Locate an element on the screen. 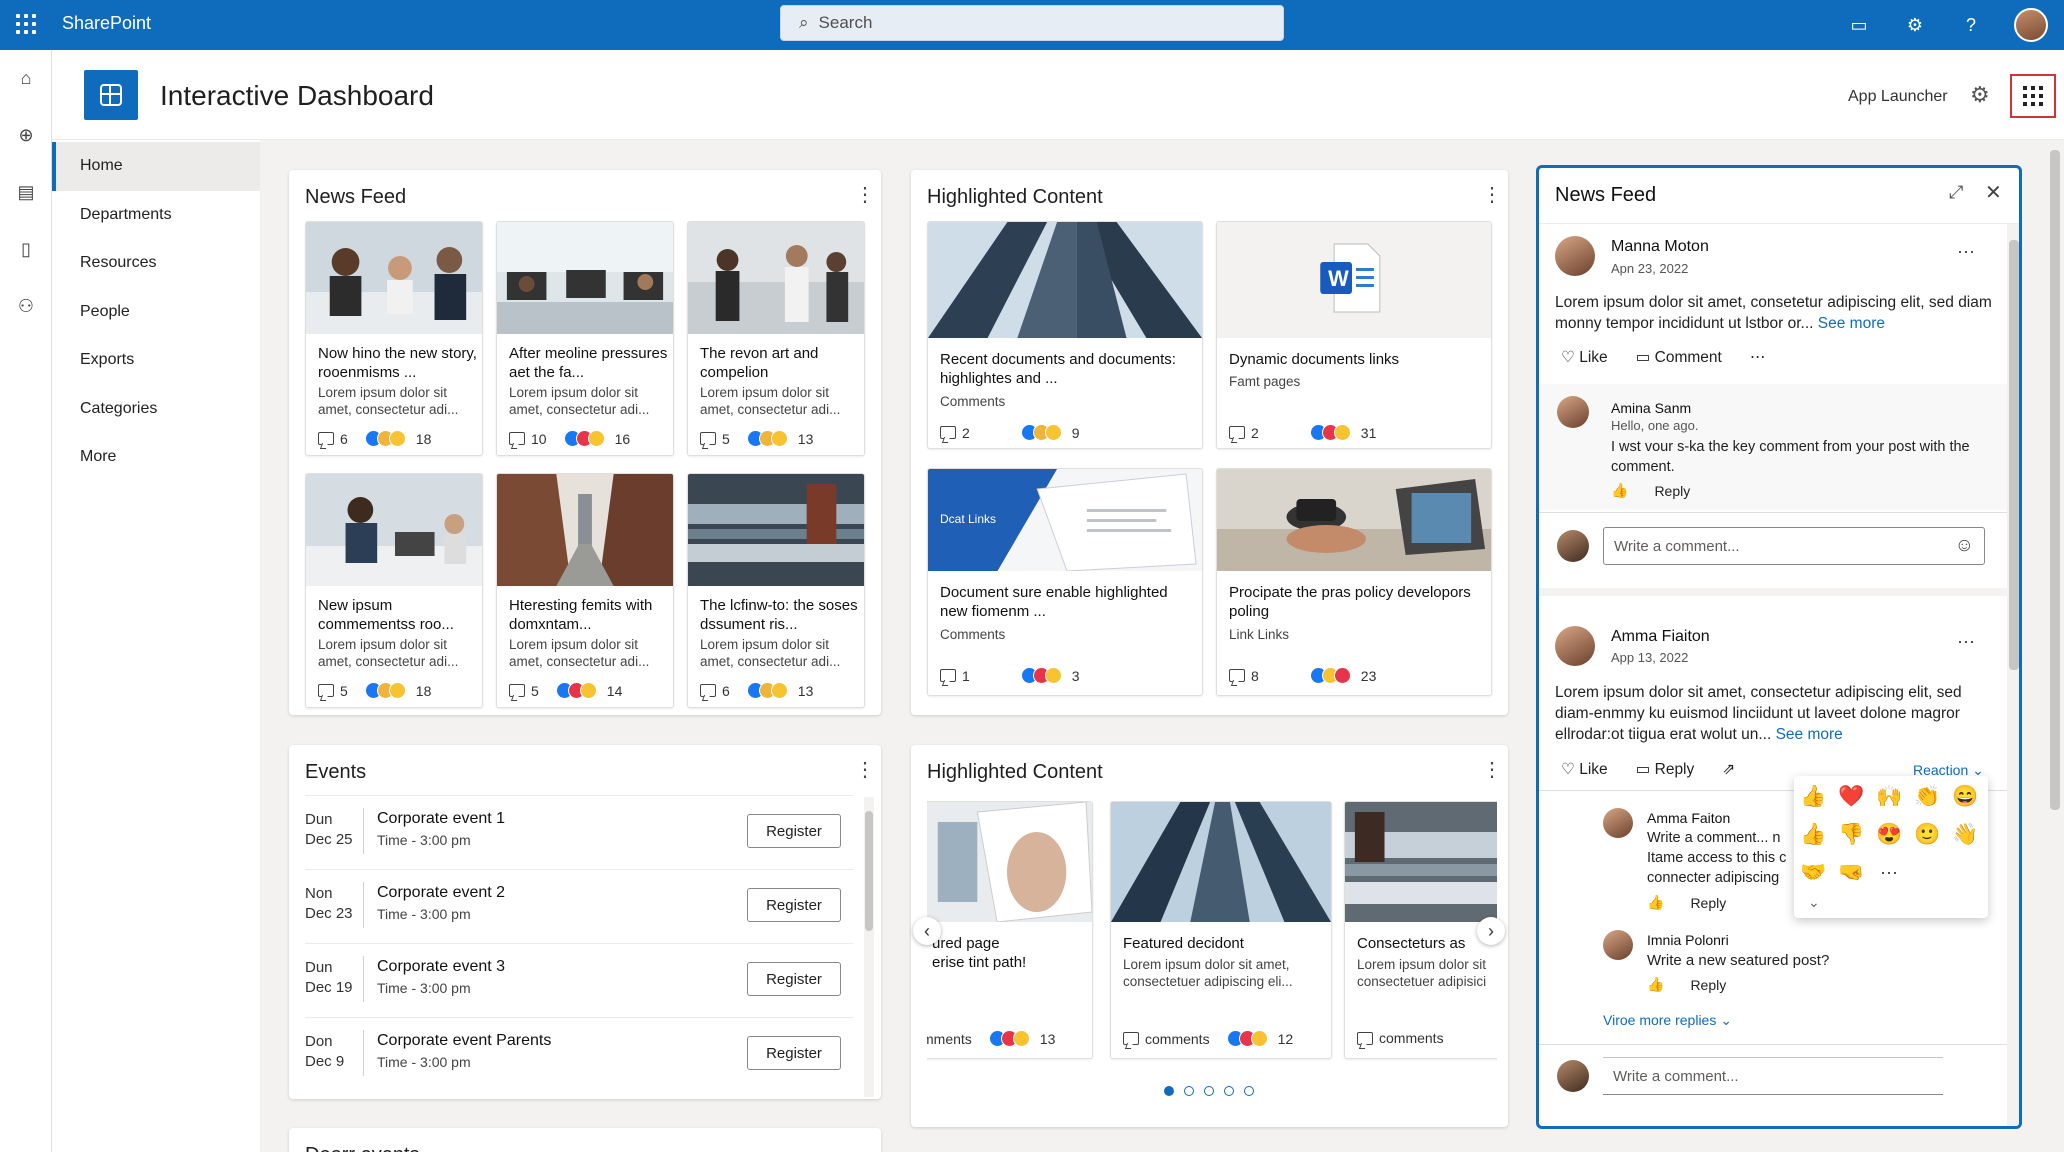  event-name: Corporate event 3 is located at coordinates (441, 967).